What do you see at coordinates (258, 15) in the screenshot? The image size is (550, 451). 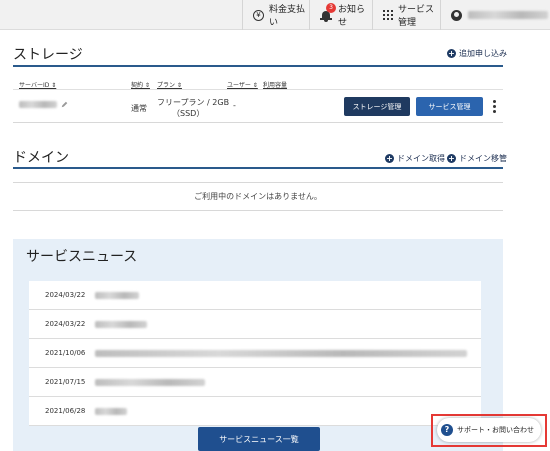 I see `yen-icon: ¥` at bounding box center [258, 15].